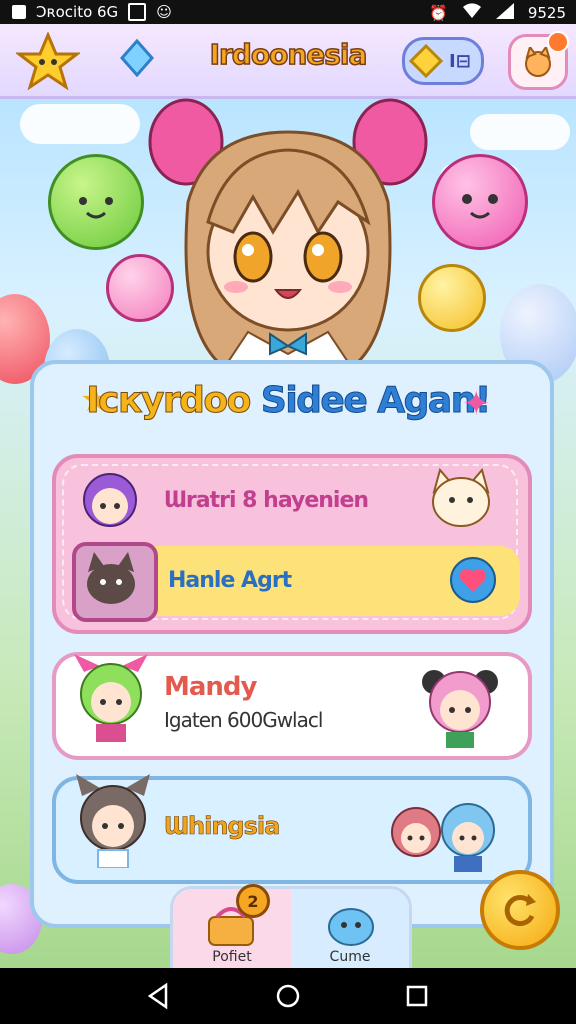  I want to click on diamond-button, so click(137, 58).